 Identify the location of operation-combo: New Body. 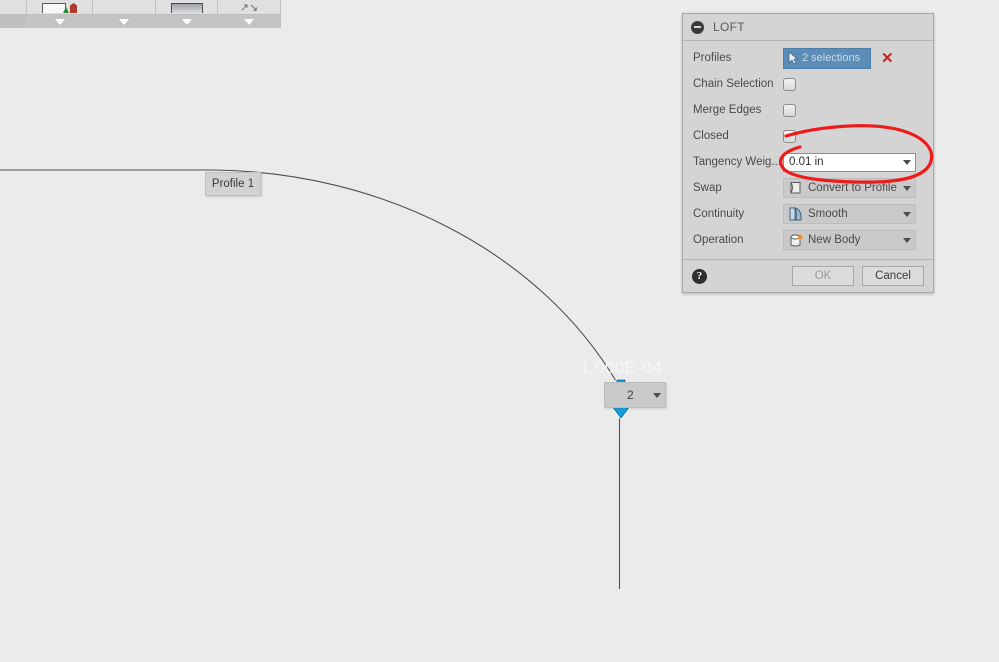
(849, 240).